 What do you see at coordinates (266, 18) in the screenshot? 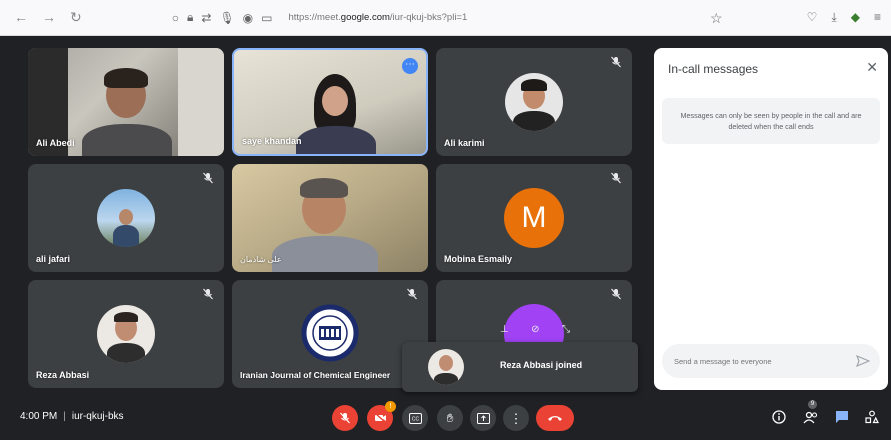
I see `screen-share-icon: ▭` at bounding box center [266, 18].